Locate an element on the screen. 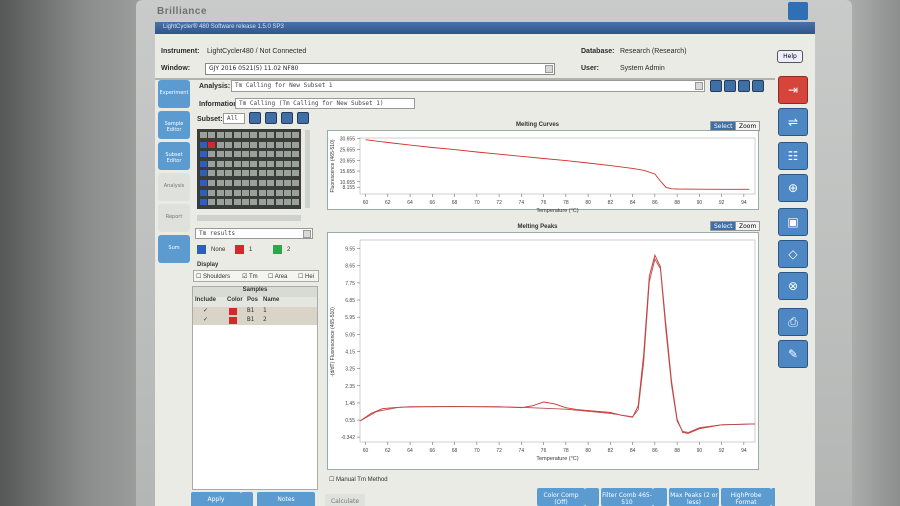 This screenshot has height=506, width=900. y-tick-label: 30.655 is located at coordinates (348, 140).